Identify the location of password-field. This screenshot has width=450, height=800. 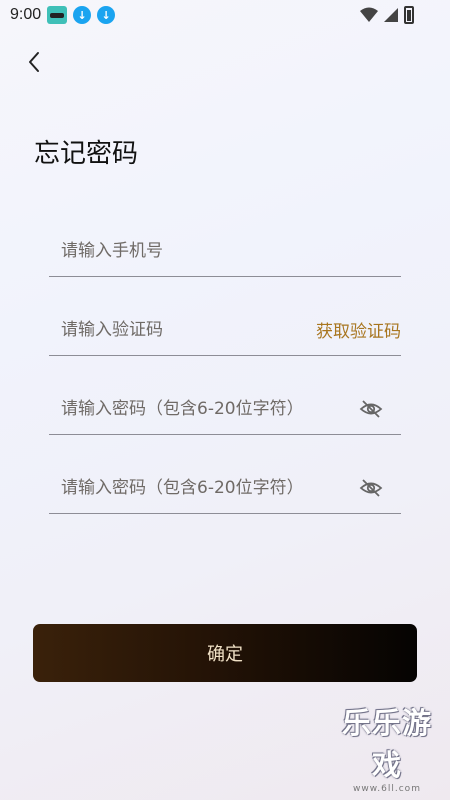
(225, 409).